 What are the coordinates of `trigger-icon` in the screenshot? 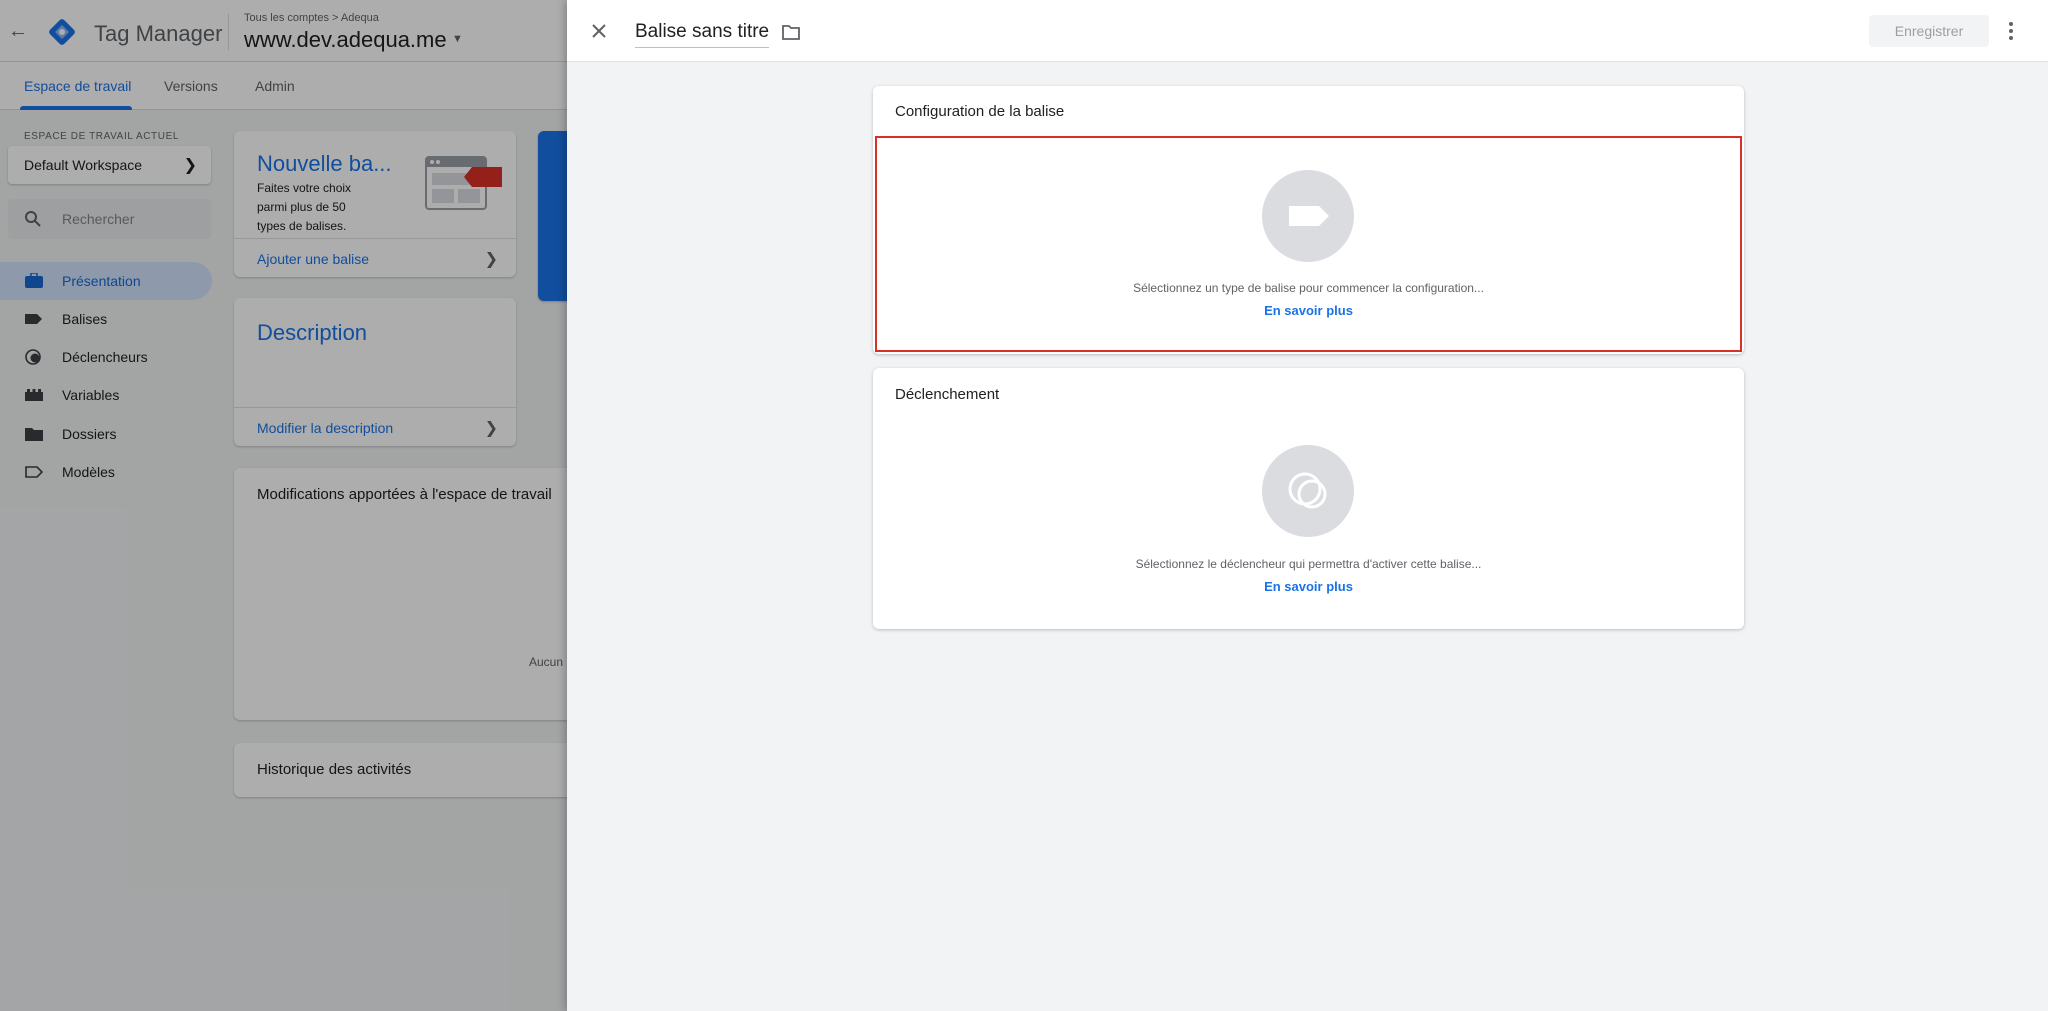 It's located at (1307, 490).